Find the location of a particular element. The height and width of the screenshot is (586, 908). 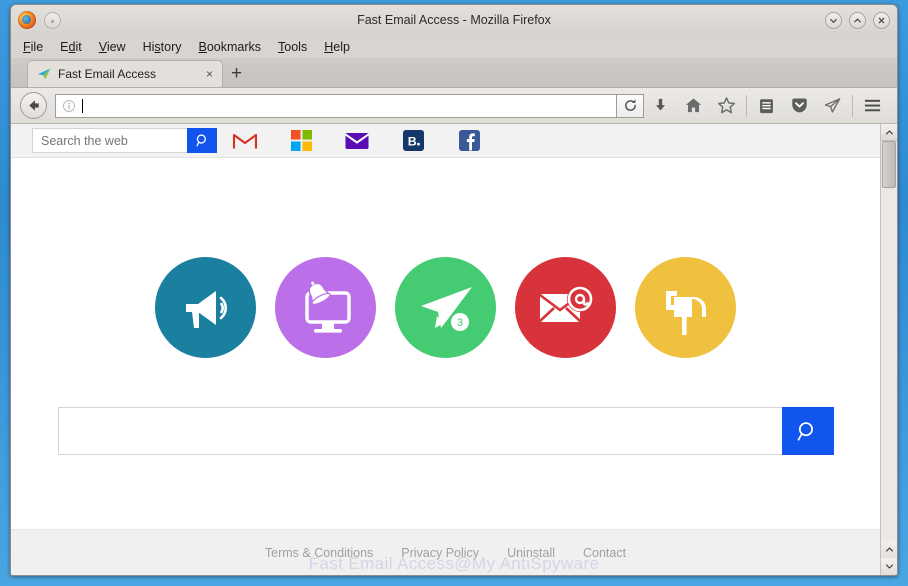

pocket-button is located at coordinates (799, 106).